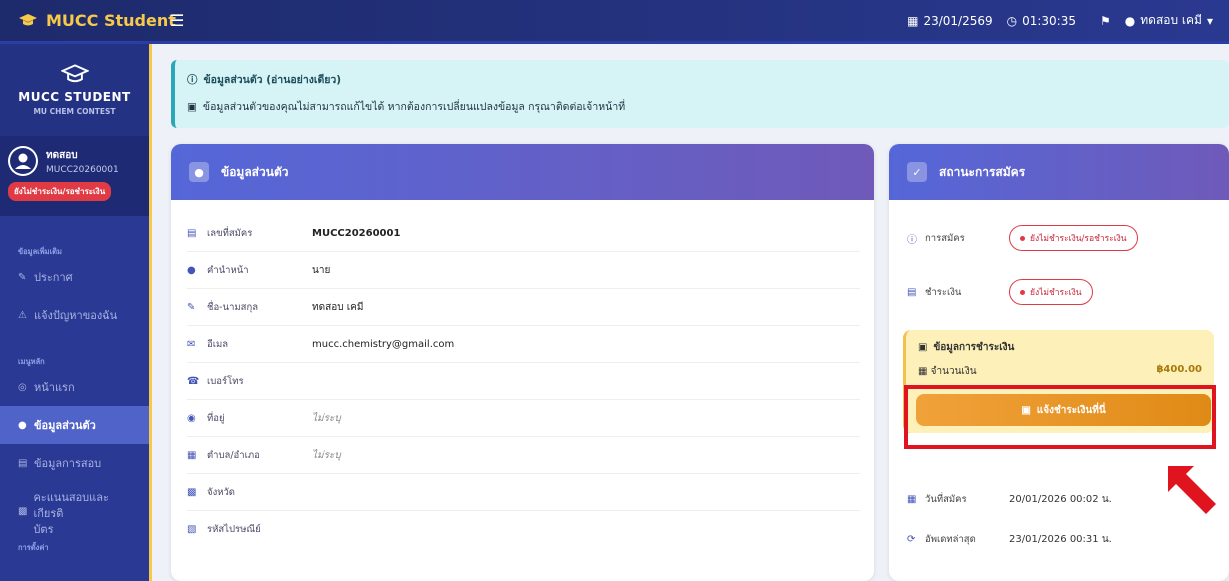 The width and height of the screenshot is (1229, 581). I want to click on megaphone-icon: ✎, so click(22, 277).